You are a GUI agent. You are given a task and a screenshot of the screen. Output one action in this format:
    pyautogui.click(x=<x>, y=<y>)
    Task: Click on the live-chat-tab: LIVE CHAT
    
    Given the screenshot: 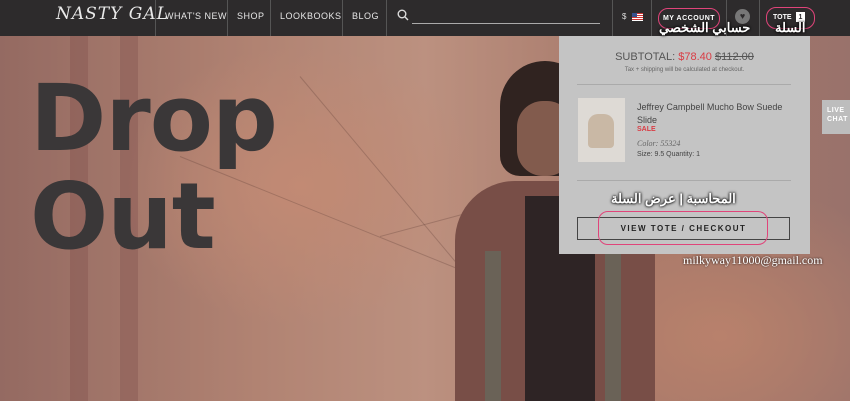 What is the action you would take?
    pyautogui.click(x=836, y=117)
    